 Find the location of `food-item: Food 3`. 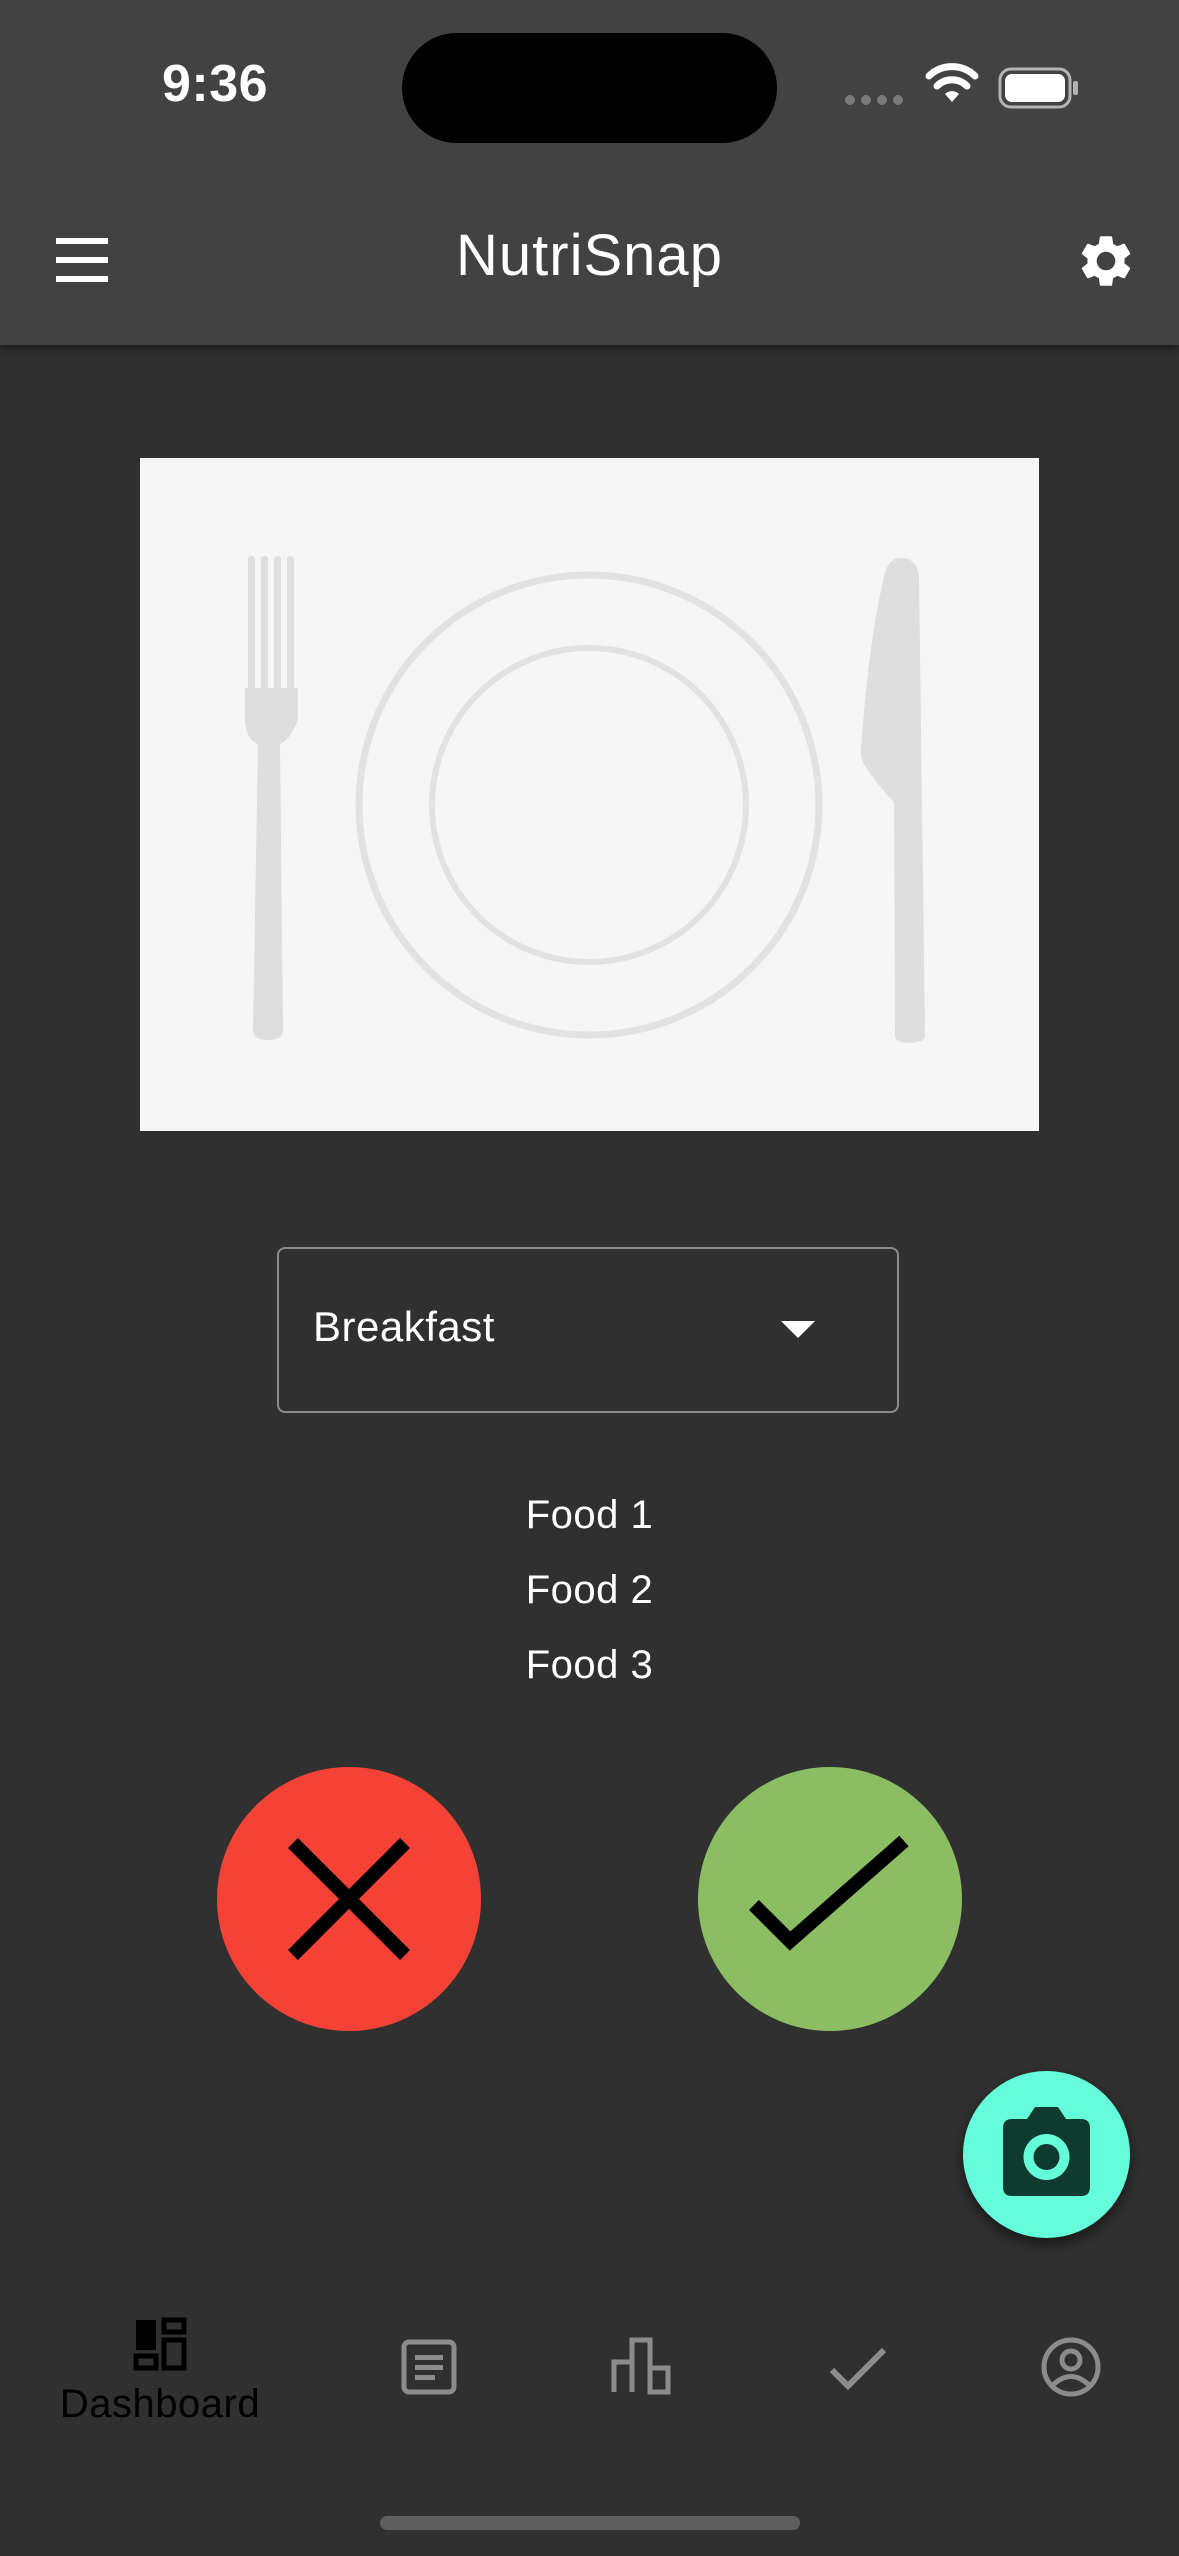

food-item: Food 3 is located at coordinates (589, 1665).